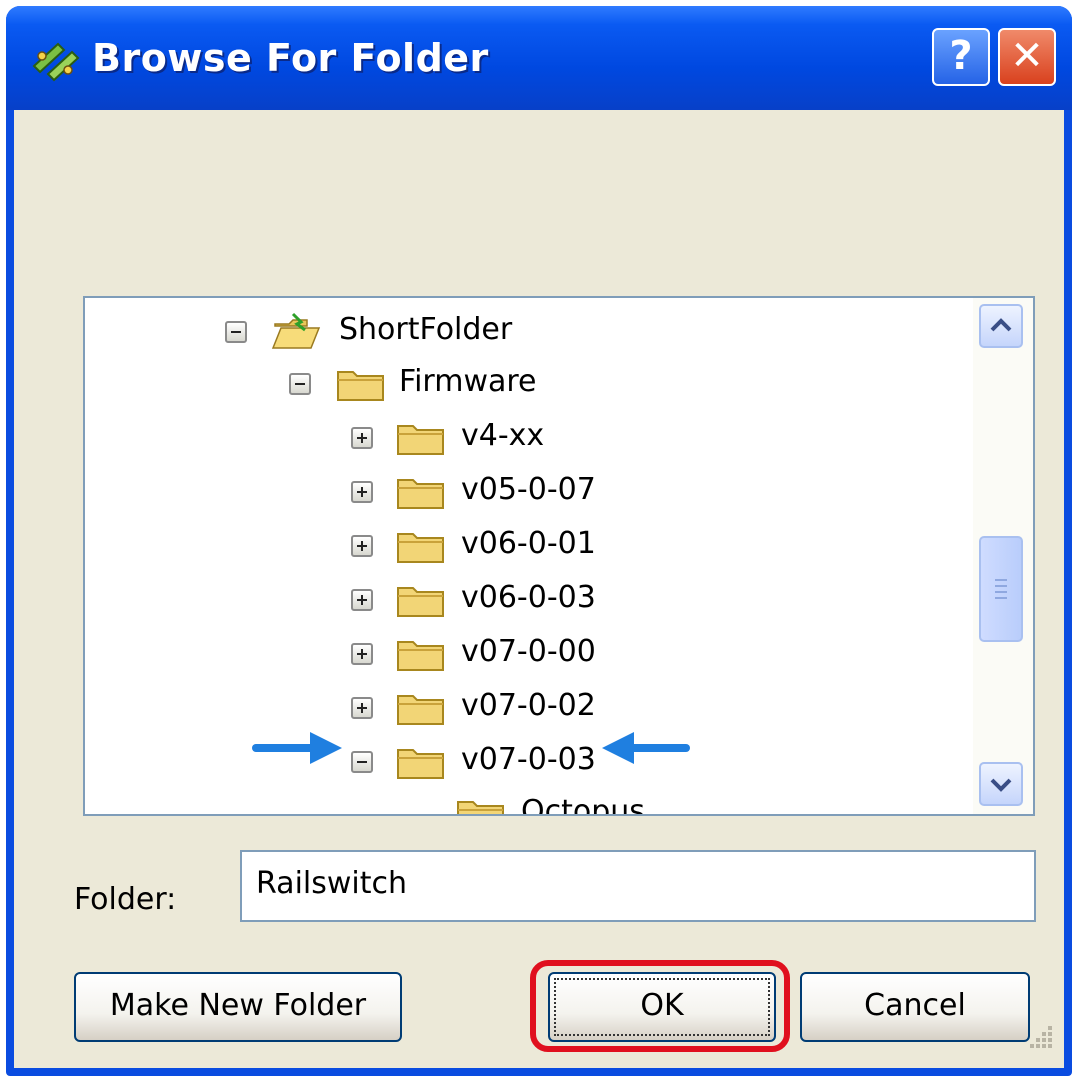  Describe the element at coordinates (125, 899) in the screenshot. I see `folder-field-label: Folder:` at that location.